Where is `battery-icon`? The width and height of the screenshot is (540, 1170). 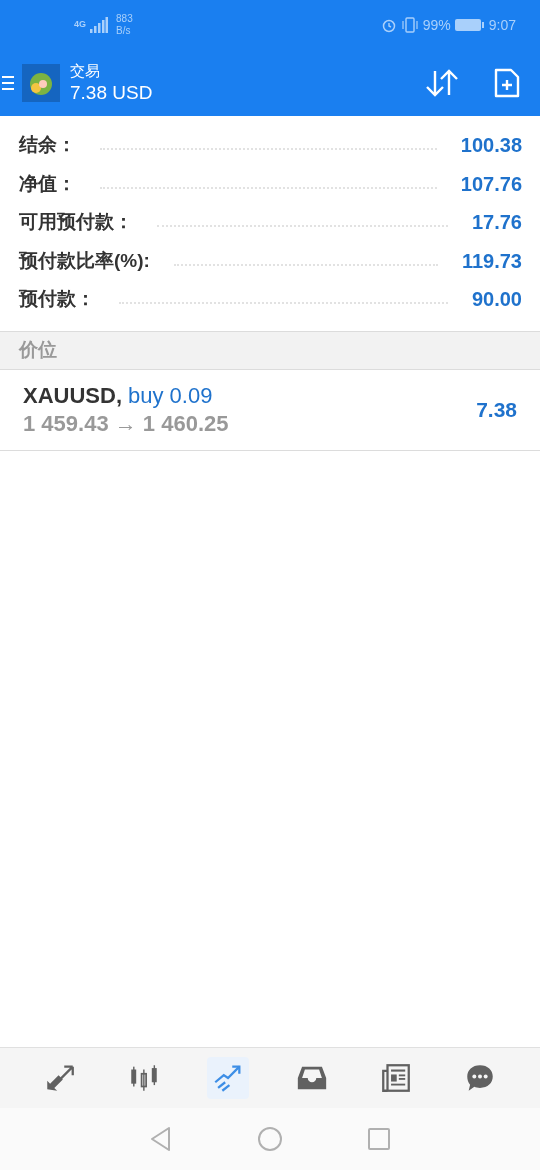
battery-icon is located at coordinates (469, 25).